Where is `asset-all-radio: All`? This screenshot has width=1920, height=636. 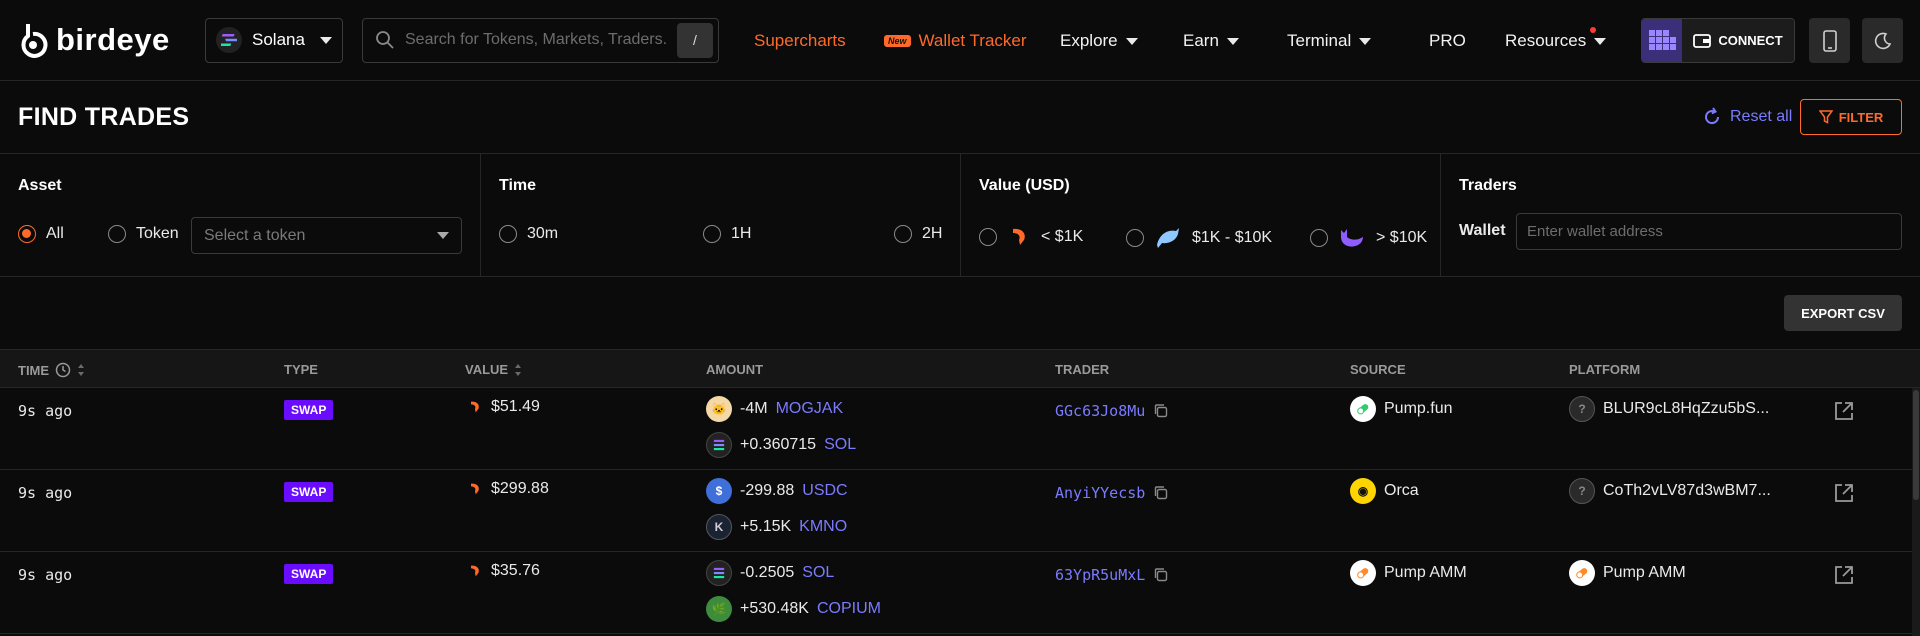
asset-all-radio: All is located at coordinates (41, 234).